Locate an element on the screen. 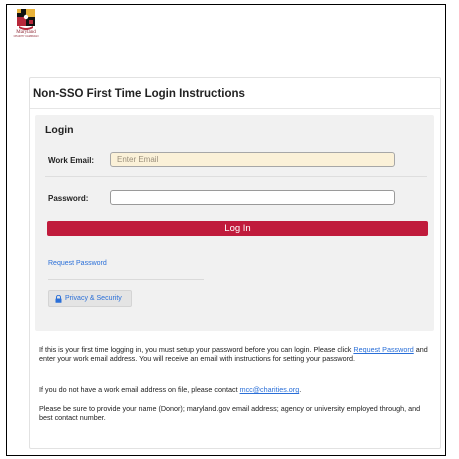 The image size is (459, 459). log-in-button: Log In is located at coordinates (237, 228).